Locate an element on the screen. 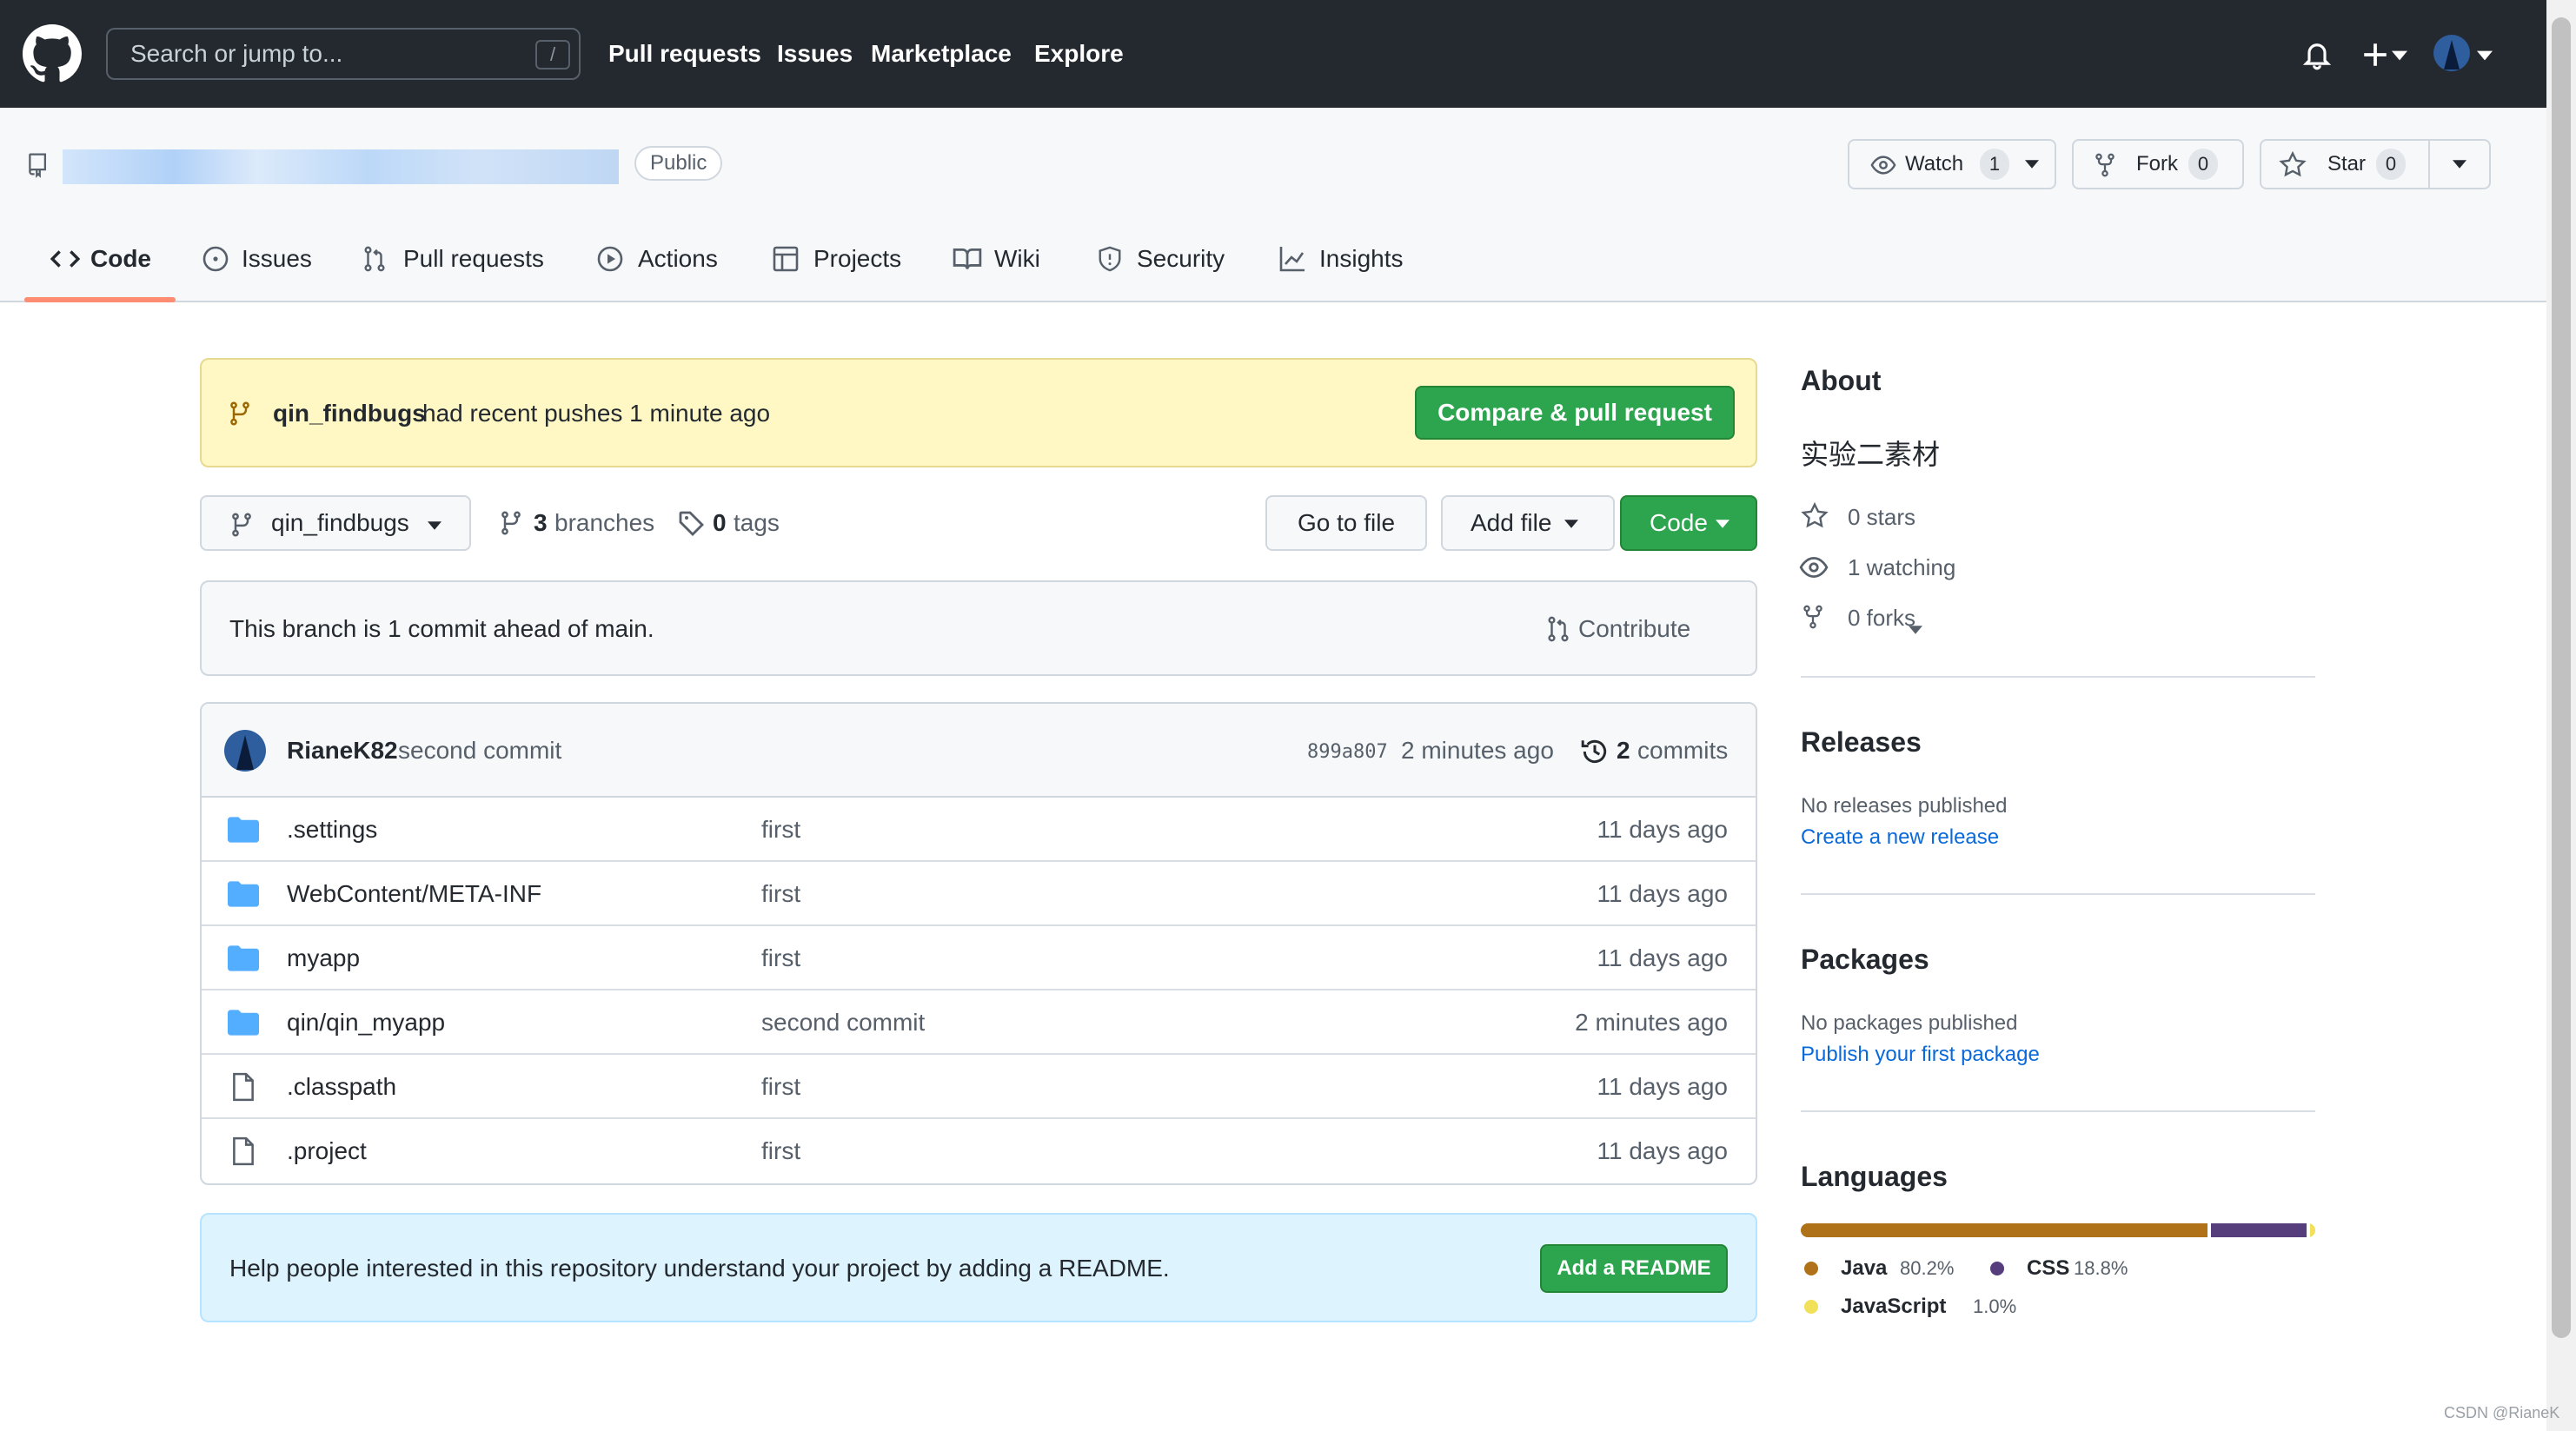 The height and width of the screenshot is (1431, 2576). sidebar-divider is located at coordinates (2058, 894).